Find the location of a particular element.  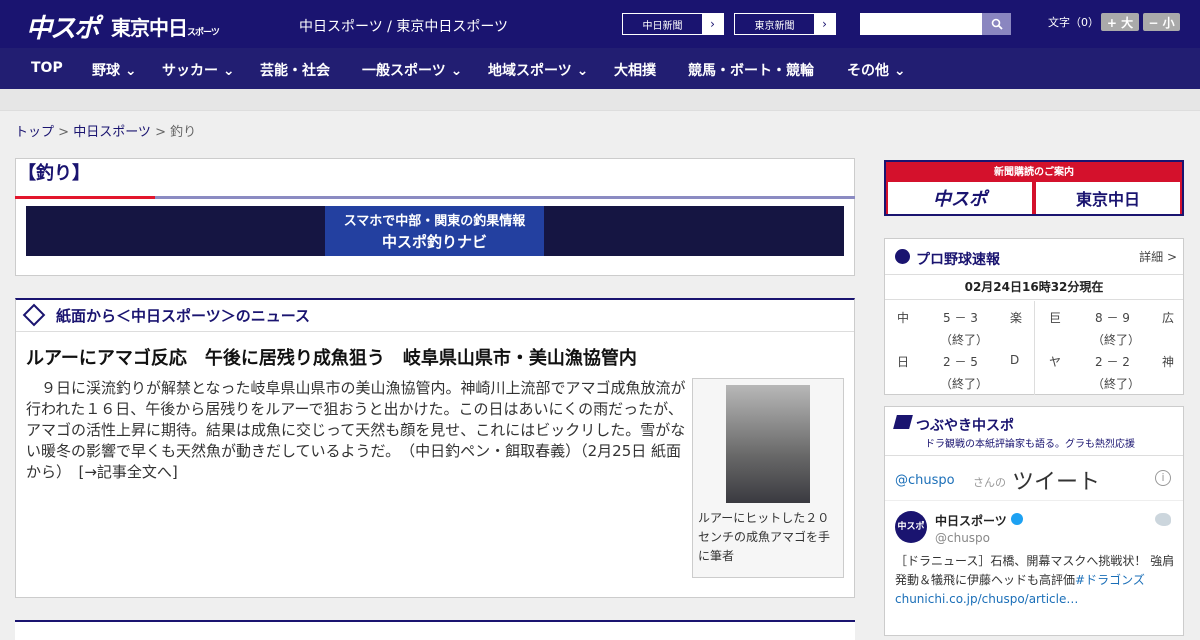

subscribe-banner: 新聞購読のご案内 中スポ 東京中日 is located at coordinates (1034, 188).